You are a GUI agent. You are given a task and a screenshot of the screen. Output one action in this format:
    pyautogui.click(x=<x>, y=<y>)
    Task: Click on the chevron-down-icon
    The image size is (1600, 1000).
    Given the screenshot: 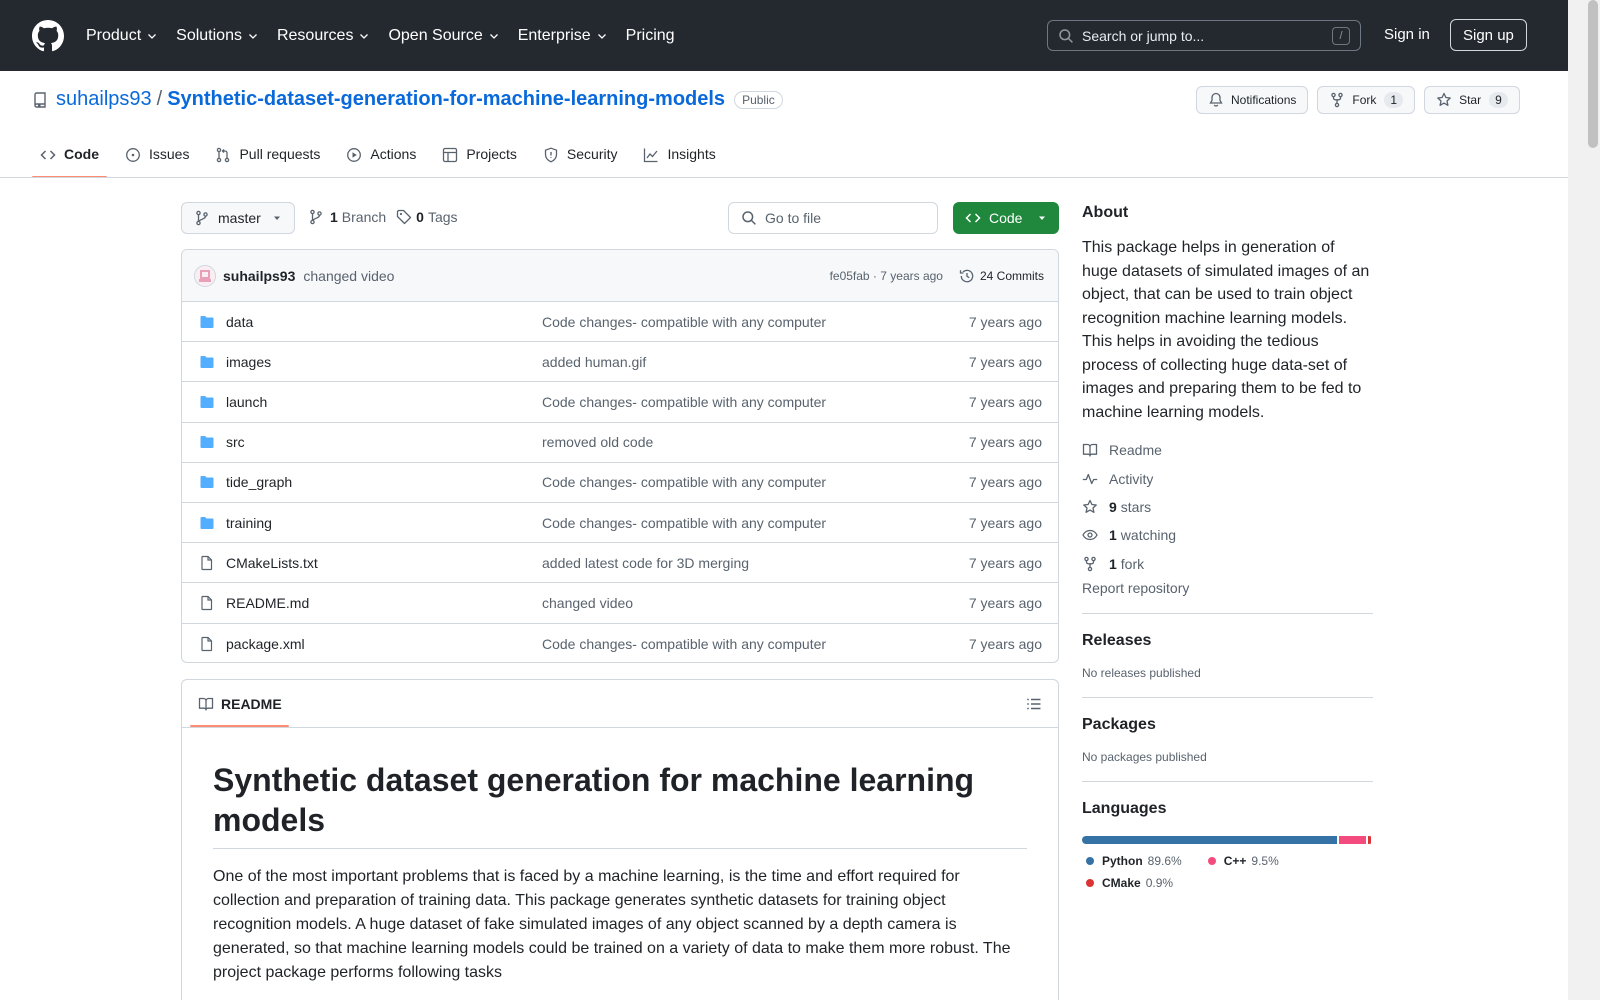 What is the action you would take?
    pyautogui.click(x=494, y=36)
    